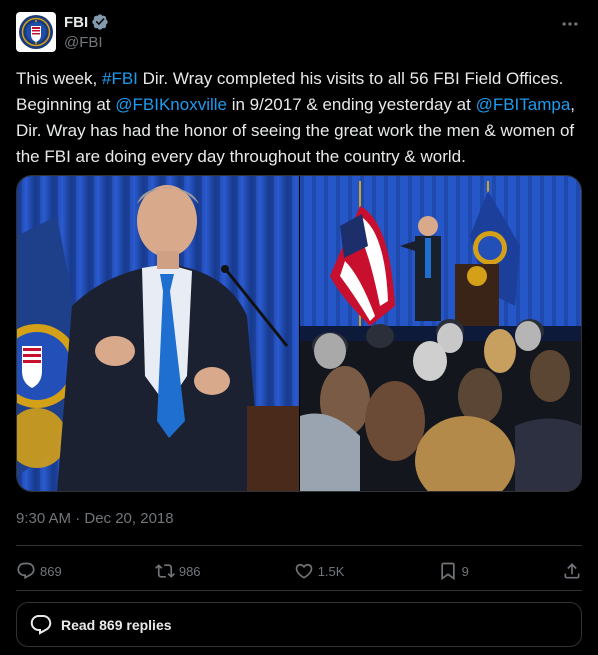 The height and width of the screenshot is (655, 598). I want to click on reply-icon, so click(26, 571).